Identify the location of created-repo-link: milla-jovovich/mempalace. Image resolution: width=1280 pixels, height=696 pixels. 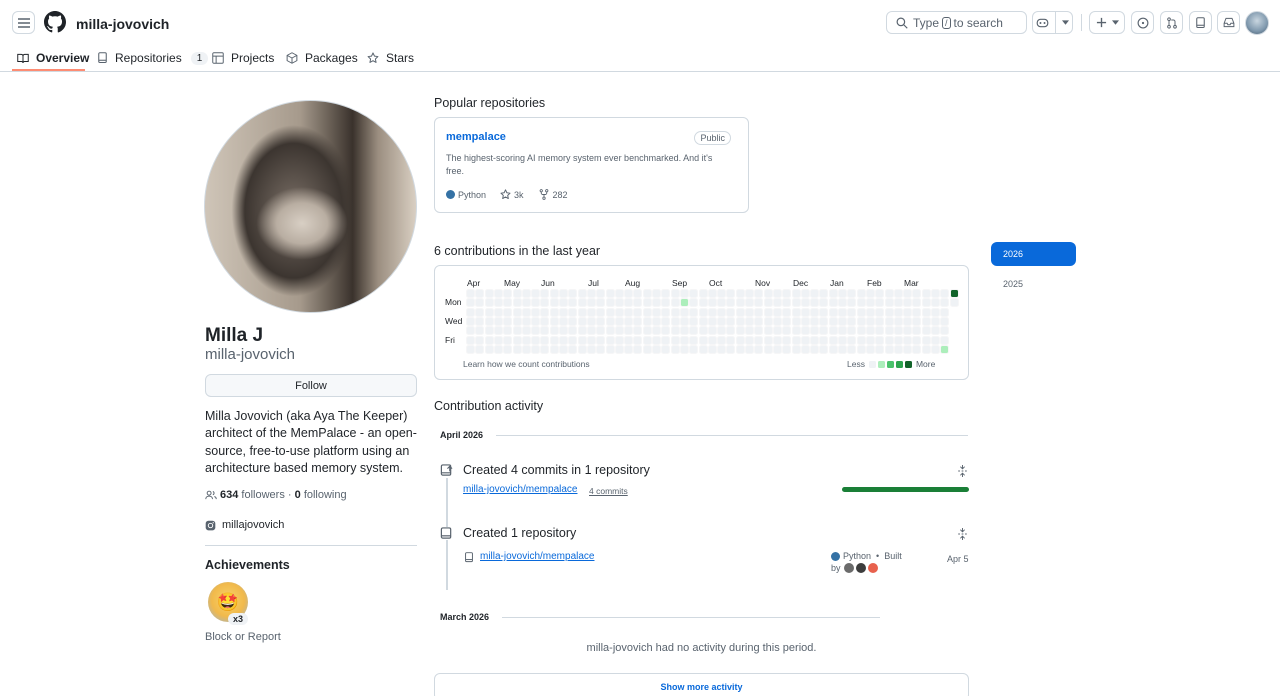
(537, 556).